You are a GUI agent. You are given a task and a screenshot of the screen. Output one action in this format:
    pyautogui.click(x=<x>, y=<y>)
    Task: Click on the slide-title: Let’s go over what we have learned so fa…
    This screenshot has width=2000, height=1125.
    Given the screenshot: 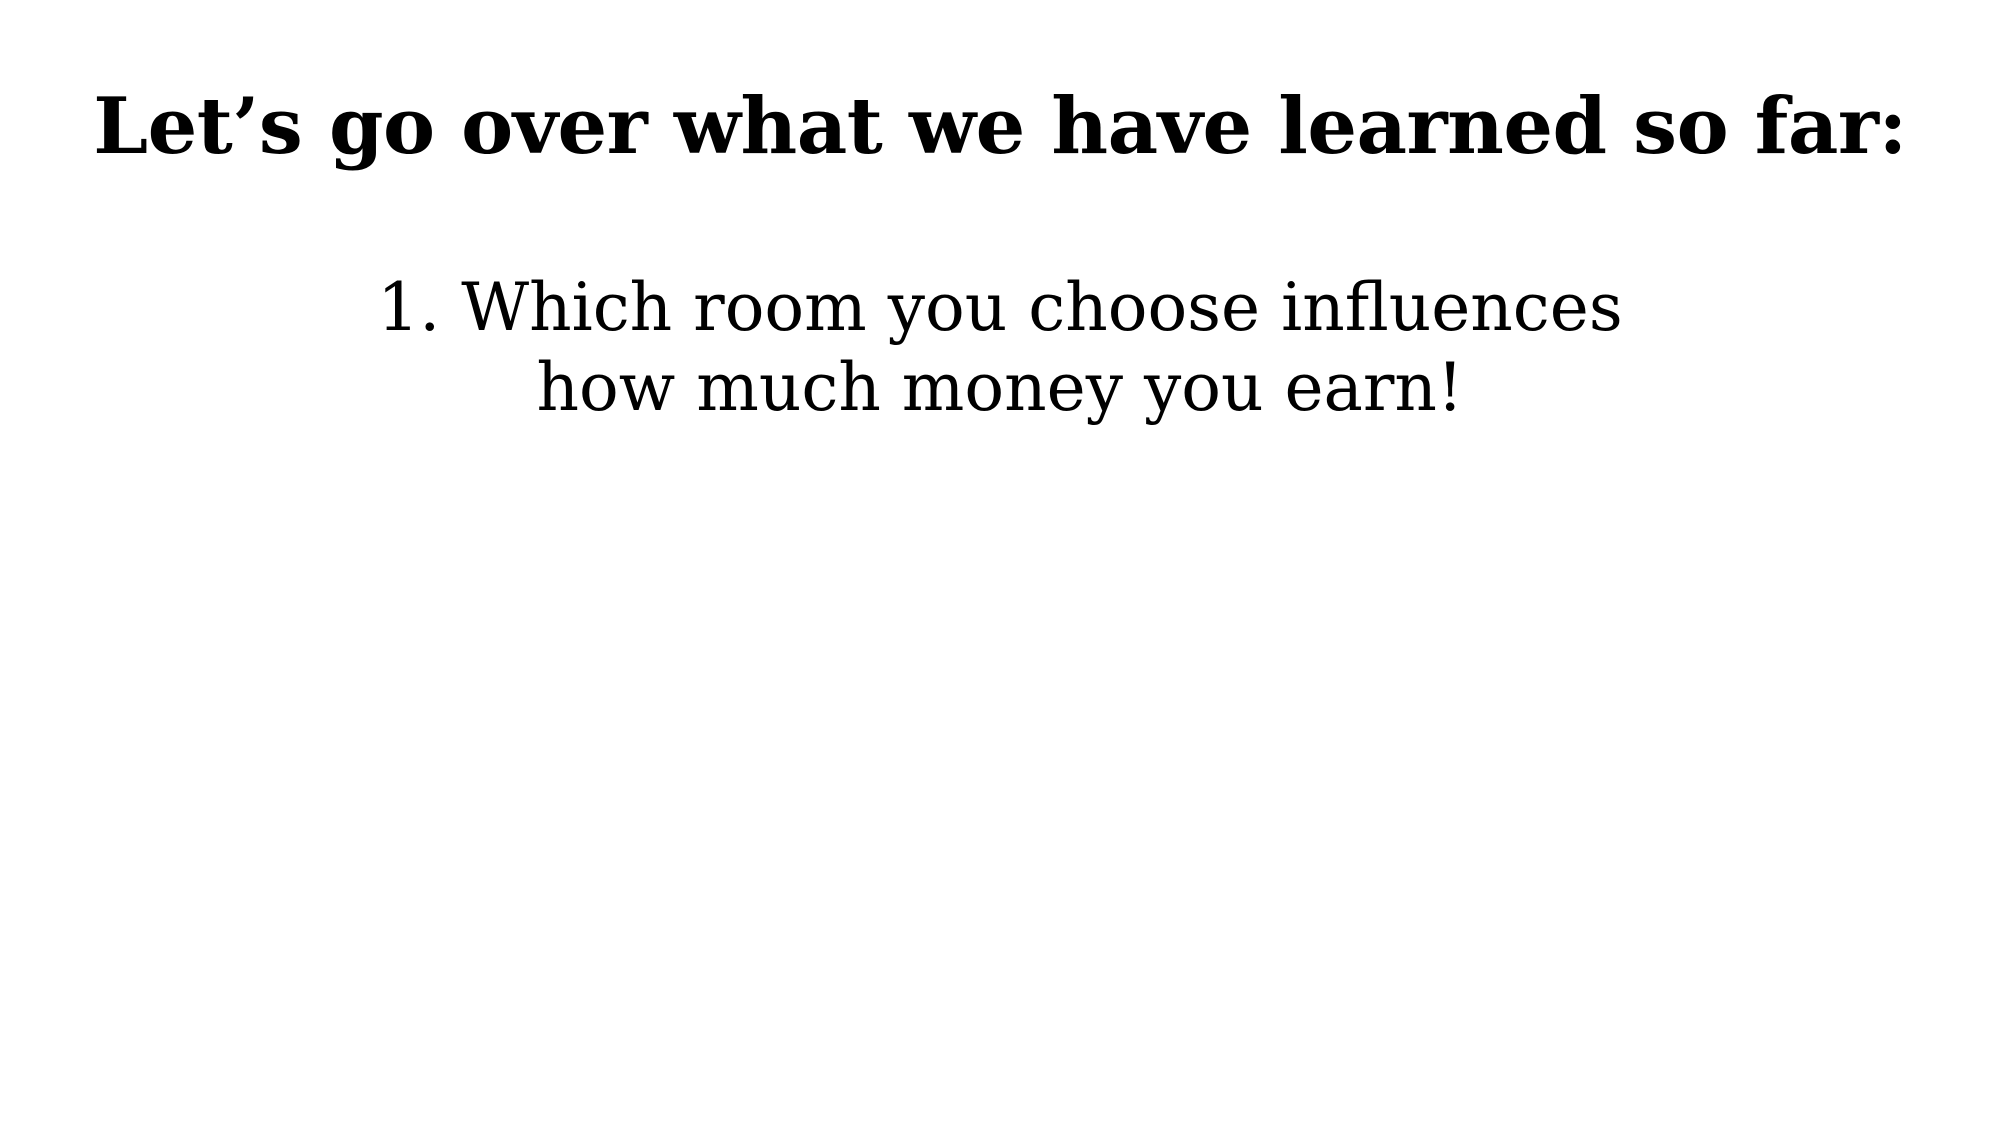 What is the action you would take?
    pyautogui.click(x=1000, y=126)
    